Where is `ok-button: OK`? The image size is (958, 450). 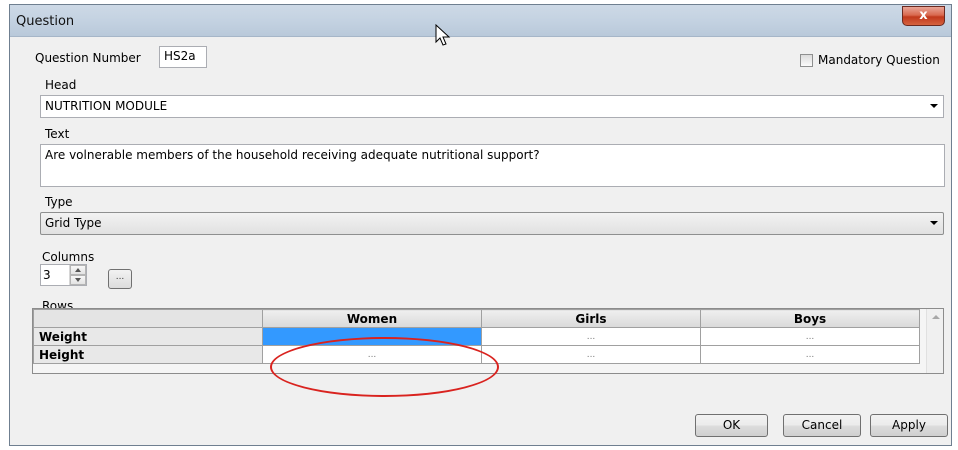
ok-button: OK is located at coordinates (731, 425).